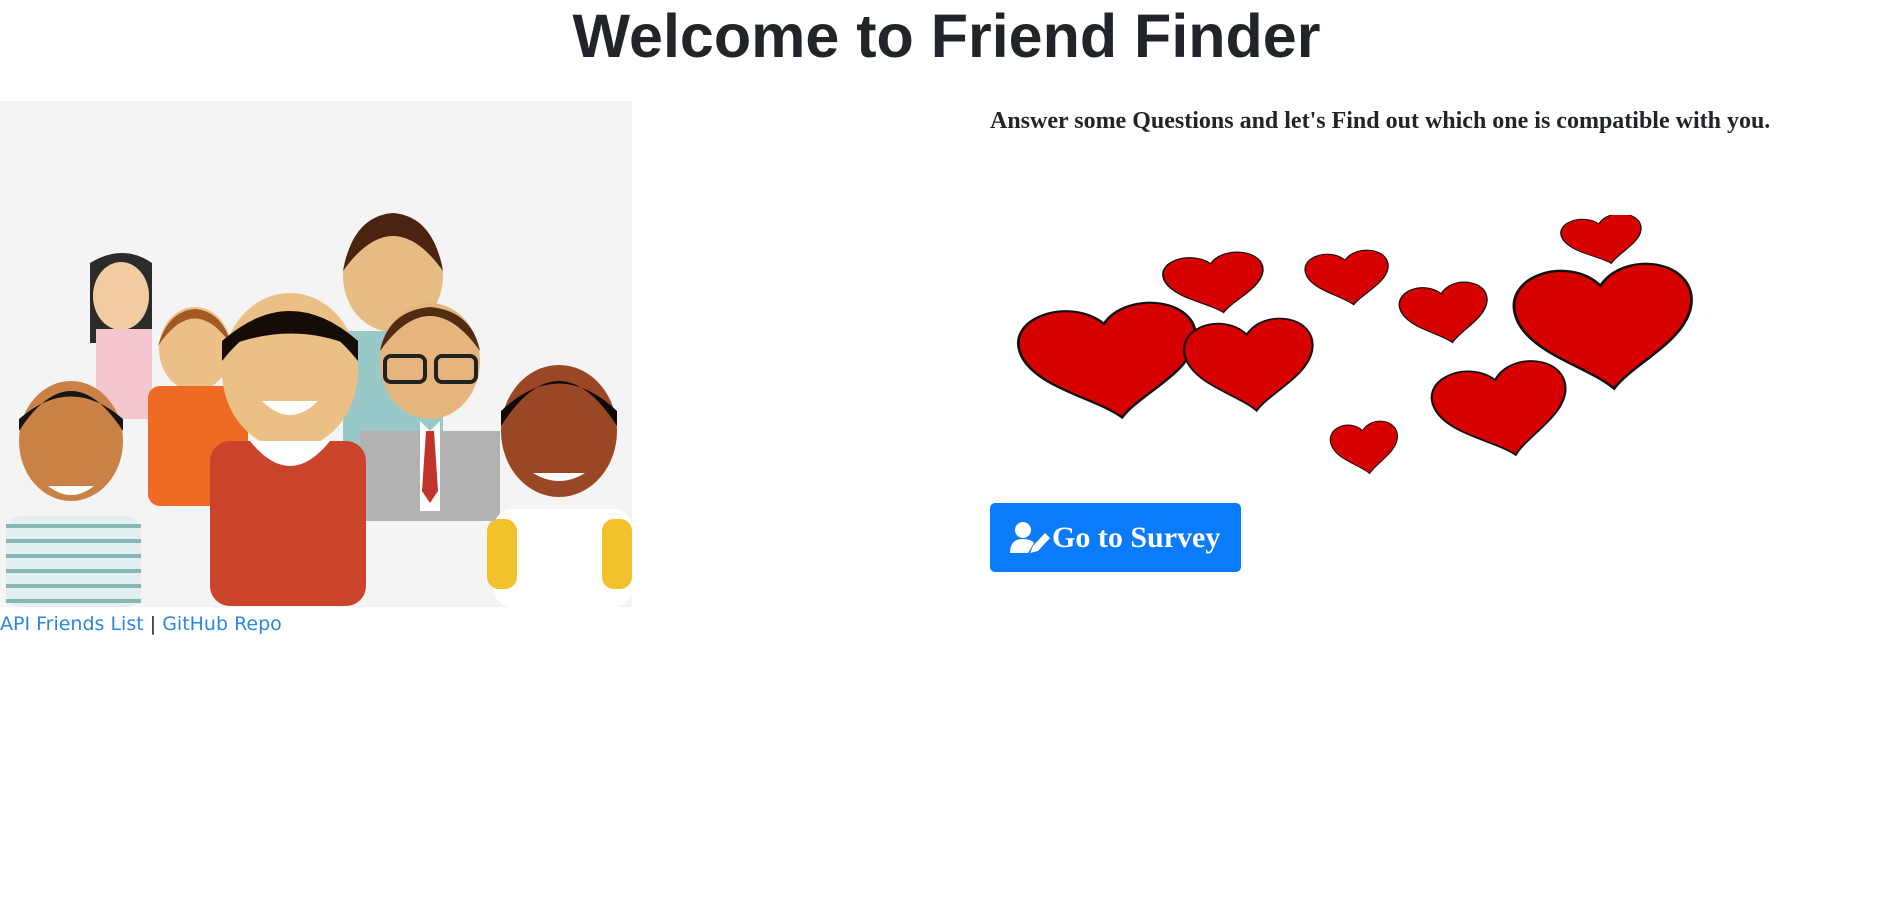  I want to click on user-edit-icon, so click(1030, 538).